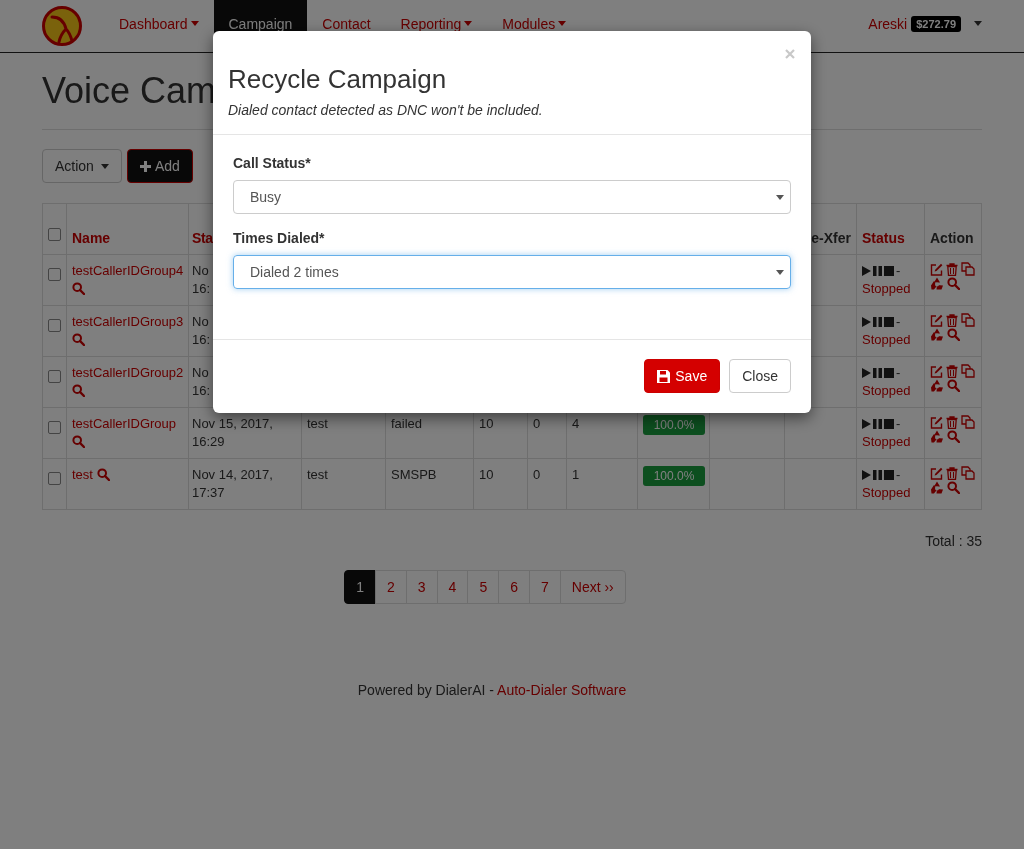 This screenshot has height=849, width=1024. What do you see at coordinates (534, 26) in the screenshot?
I see `nav-tab: Modules` at bounding box center [534, 26].